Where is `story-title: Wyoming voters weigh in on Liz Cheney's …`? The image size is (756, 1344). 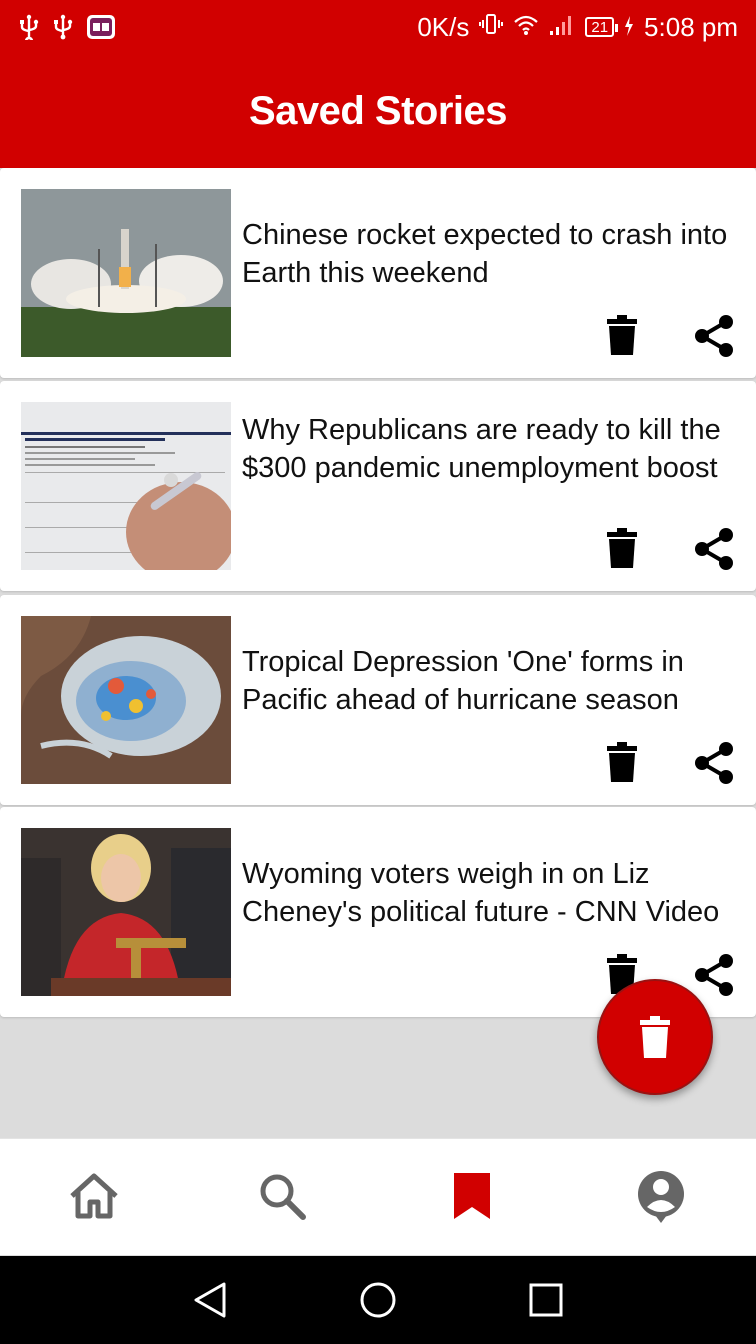 story-title: Wyoming voters weigh in on Liz Cheney's … is located at coordinates (495, 893).